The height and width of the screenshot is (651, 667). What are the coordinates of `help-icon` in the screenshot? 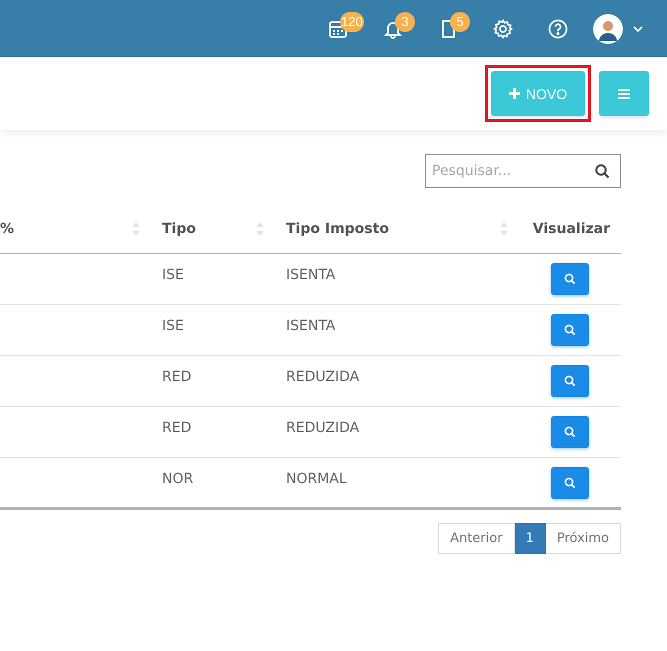 It's located at (558, 28).